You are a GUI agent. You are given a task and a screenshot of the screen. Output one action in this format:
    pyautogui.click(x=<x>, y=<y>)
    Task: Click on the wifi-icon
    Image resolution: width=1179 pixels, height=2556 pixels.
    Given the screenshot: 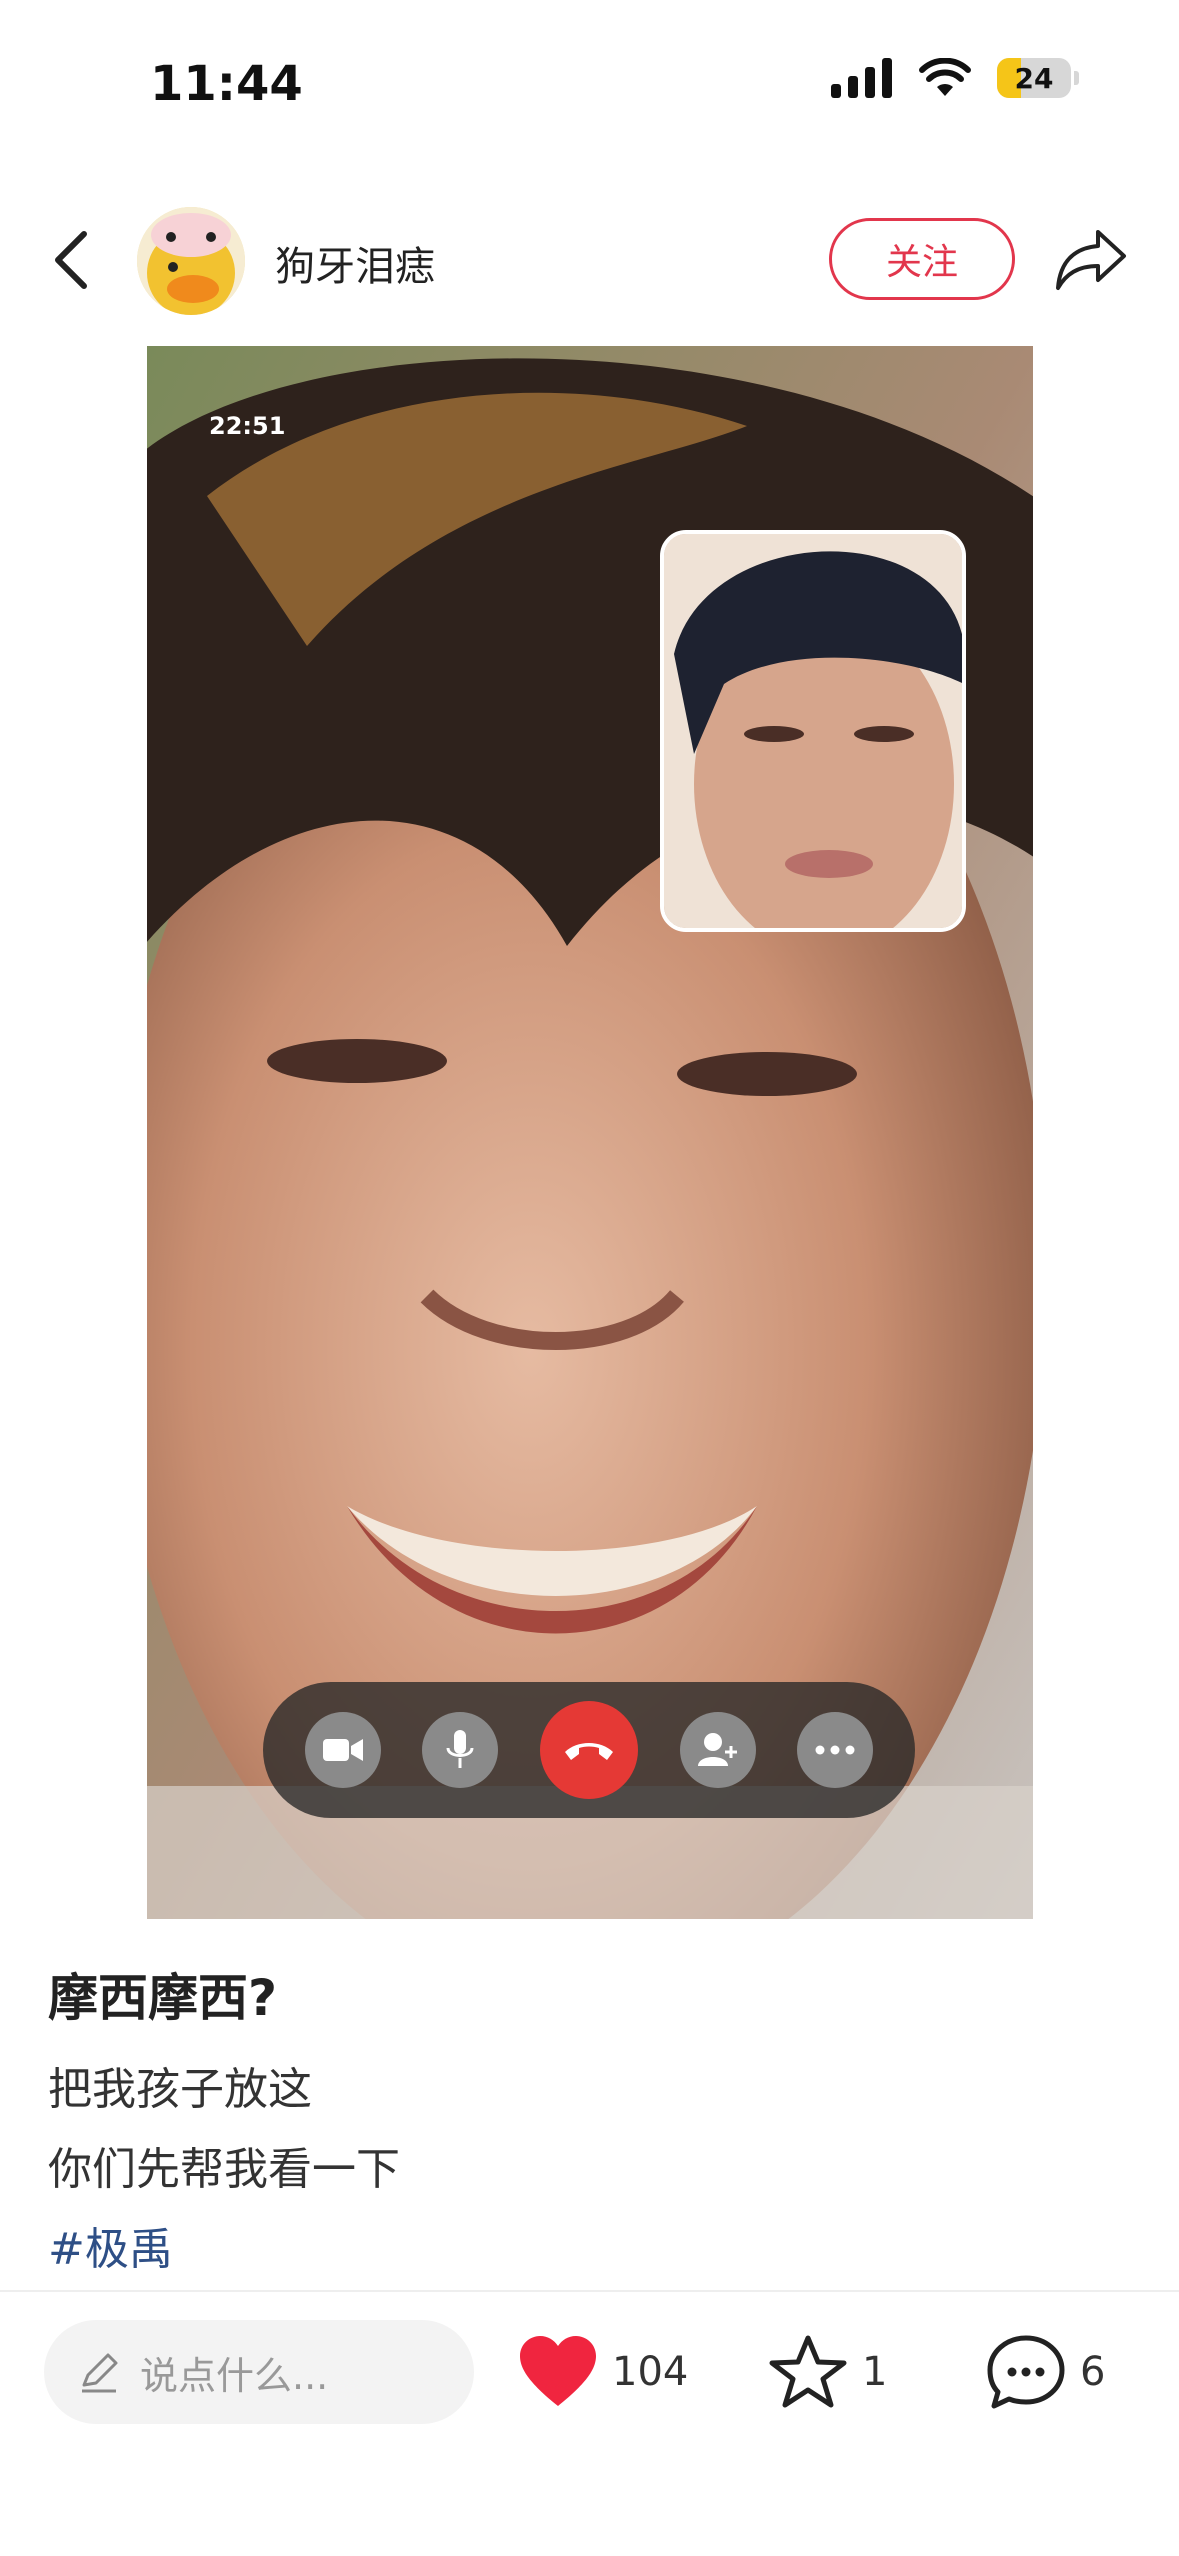 What is the action you would take?
    pyautogui.click(x=945, y=77)
    